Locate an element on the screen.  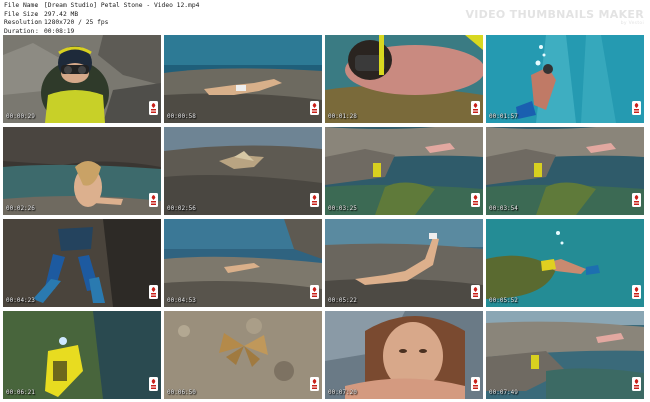
video-thumbnail: 00:02:26 is located at coordinates (82, 171).